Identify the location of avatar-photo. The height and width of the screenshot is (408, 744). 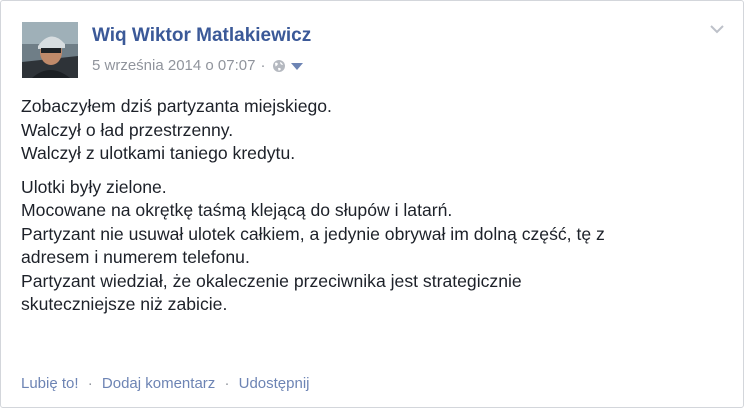
(50, 50).